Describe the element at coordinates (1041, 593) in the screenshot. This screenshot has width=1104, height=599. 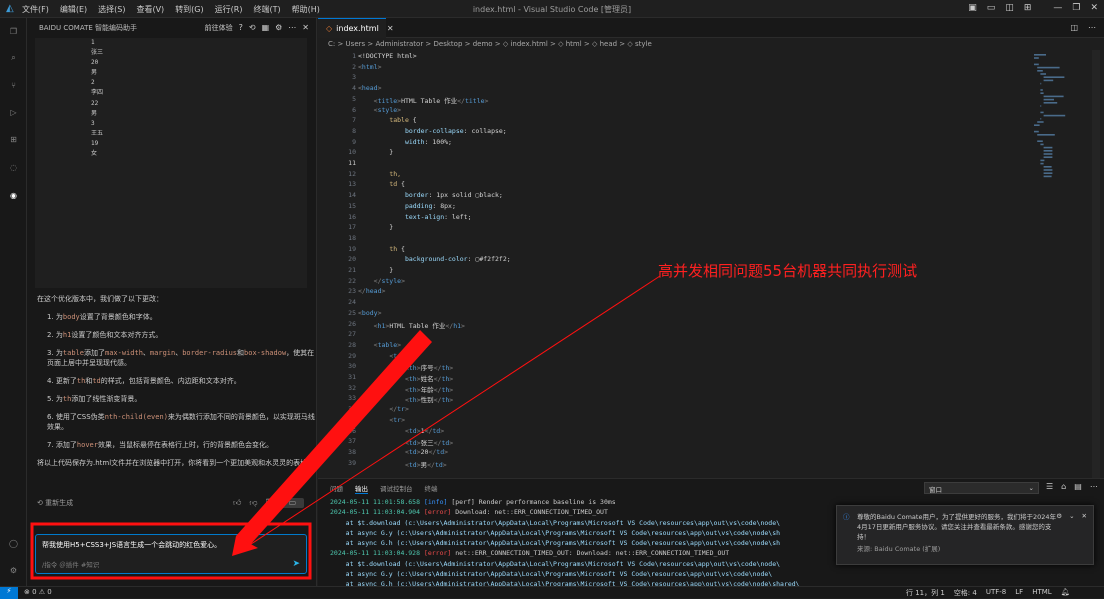
I see `language-mode: HTML` at that location.